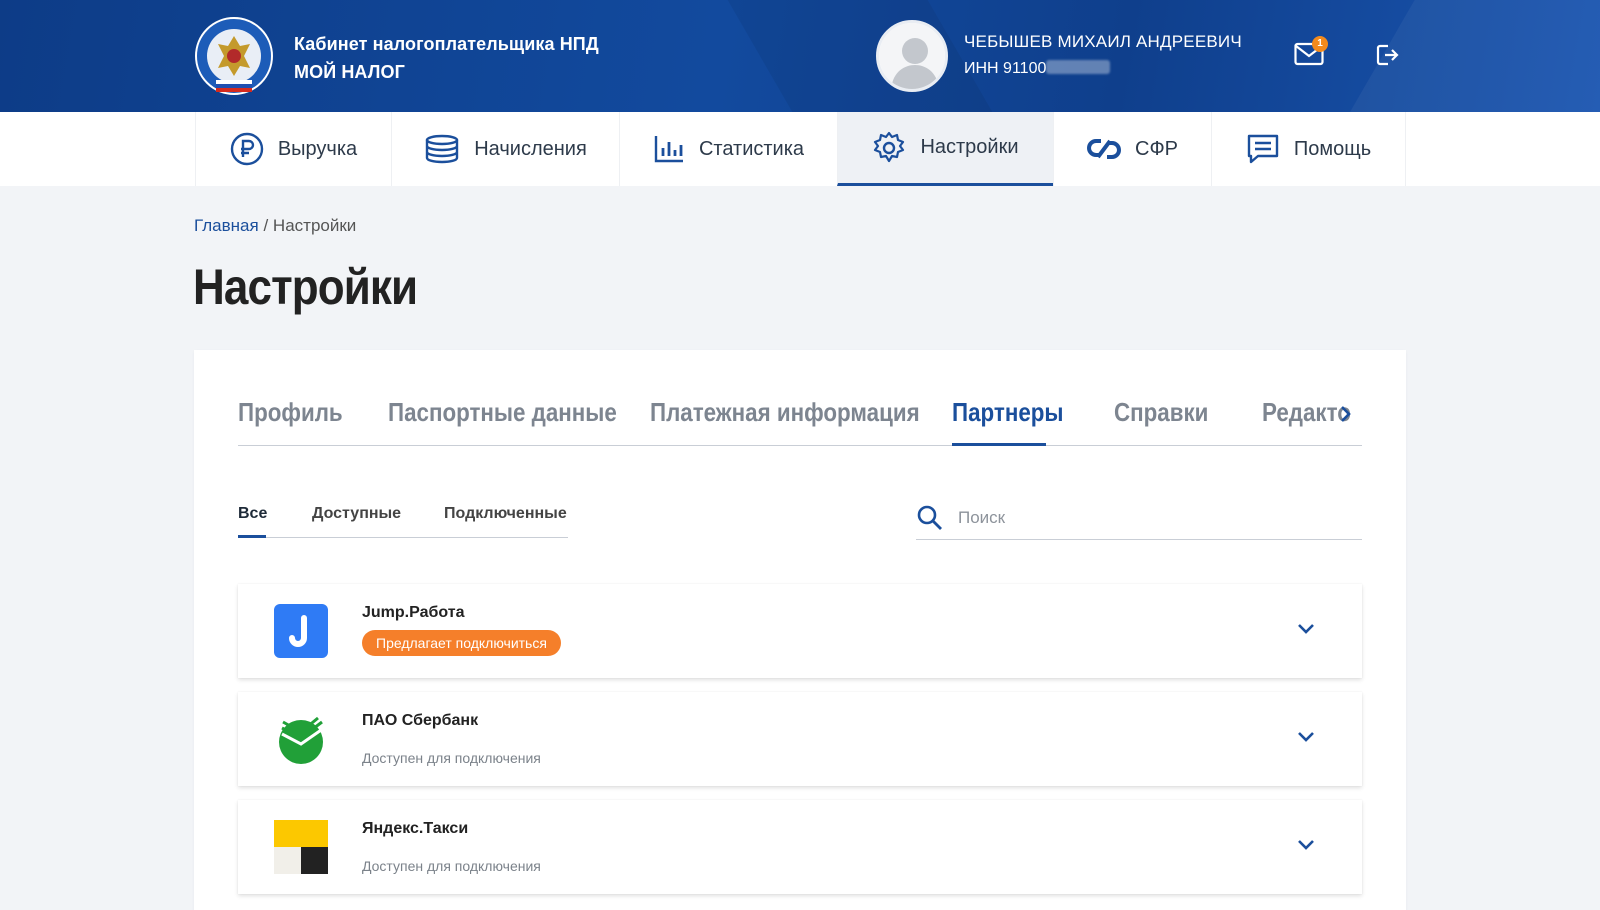 The height and width of the screenshot is (910, 1600). Describe the element at coordinates (413, 612) in the screenshot. I see `partner-name: Jump.Работа` at that location.